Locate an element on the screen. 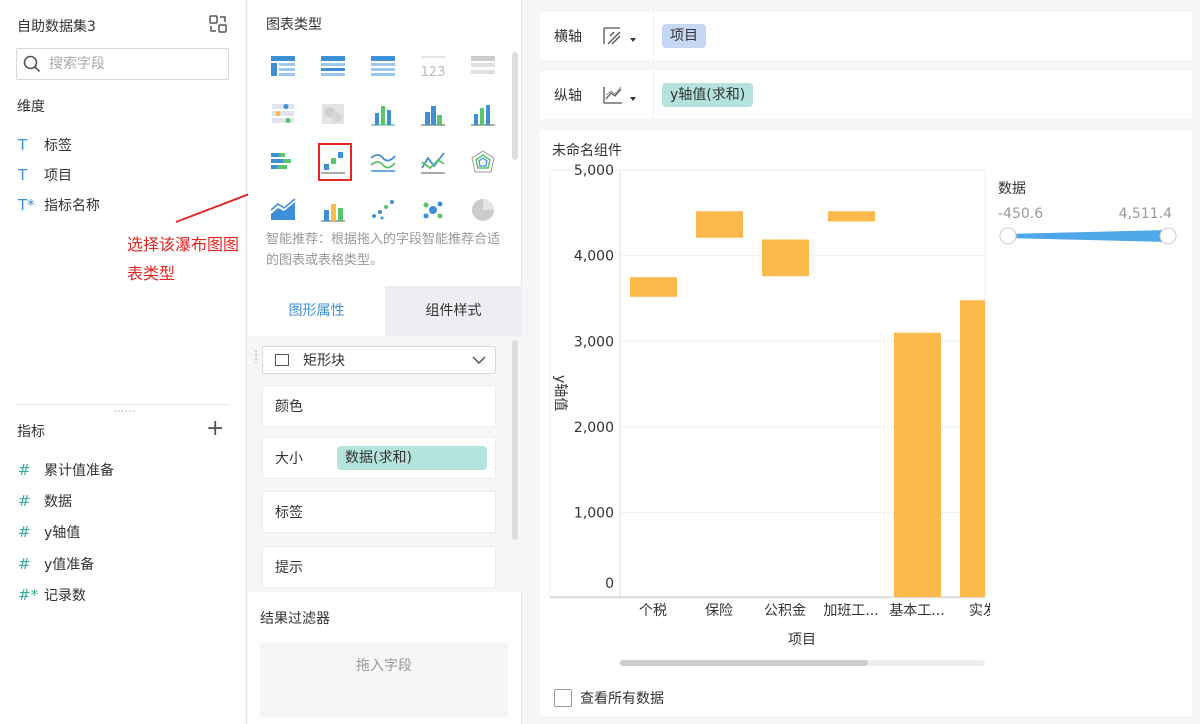 This screenshot has height=724, width=1200. measure-field: #* 记录数 is located at coordinates (52, 595).